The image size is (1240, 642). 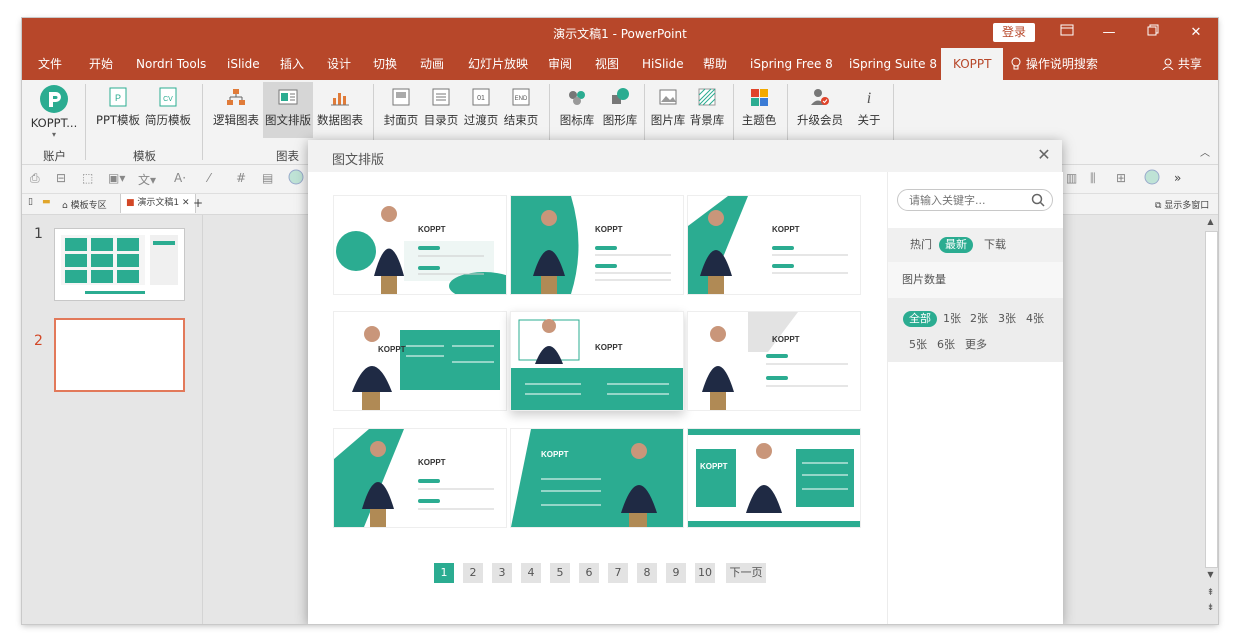 What do you see at coordinates (1210, 608) in the screenshot?
I see `next-slide-icon: ⇟` at bounding box center [1210, 608].